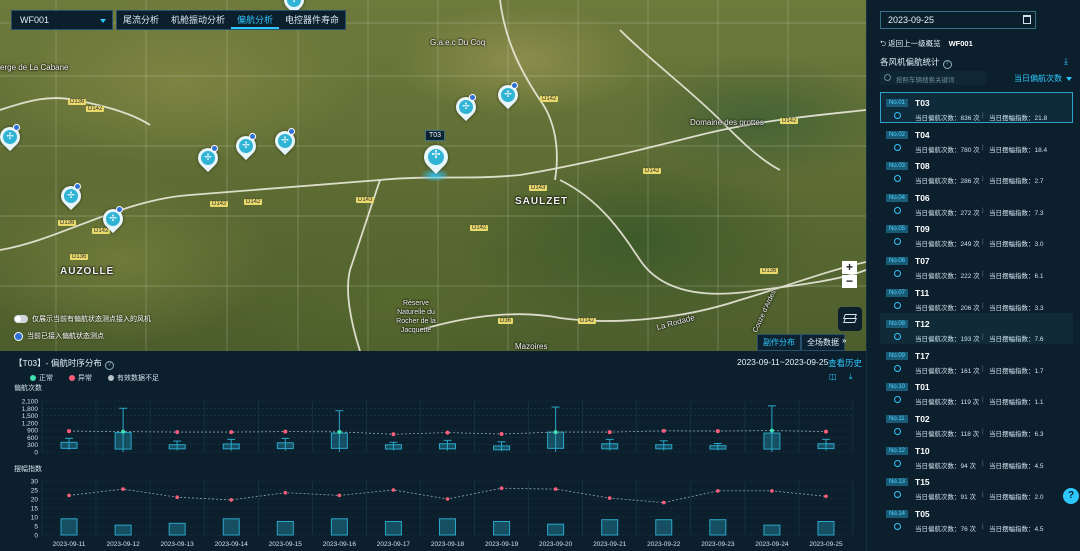  What do you see at coordinates (976, 170) in the screenshot?
I see `turbine-rank-item: No.03 T08 当日偏航次数：286 次 | 当日摆幅指数：2.7` at bounding box center [976, 170].